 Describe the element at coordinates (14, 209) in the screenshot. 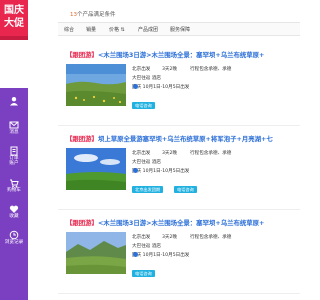

I see `heart-icon` at that location.